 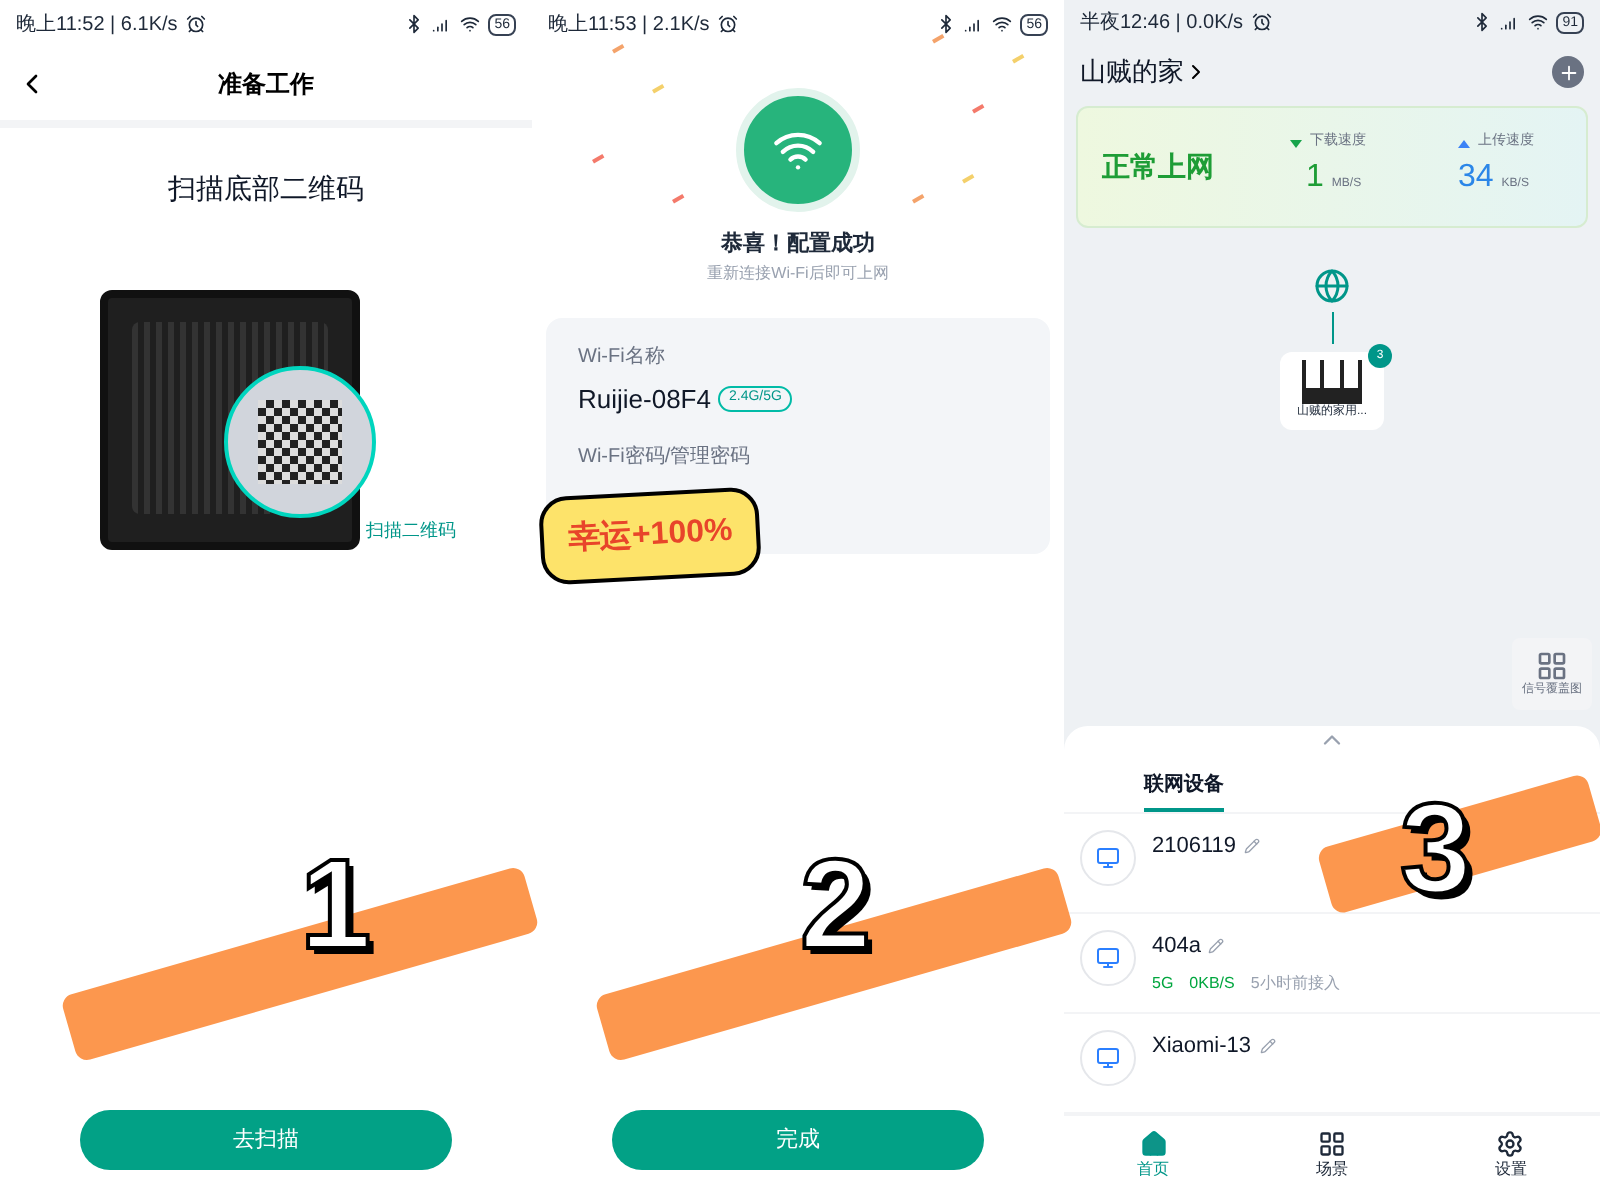 I want to click on floor-plan-icon, so click(x=1552, y=665).